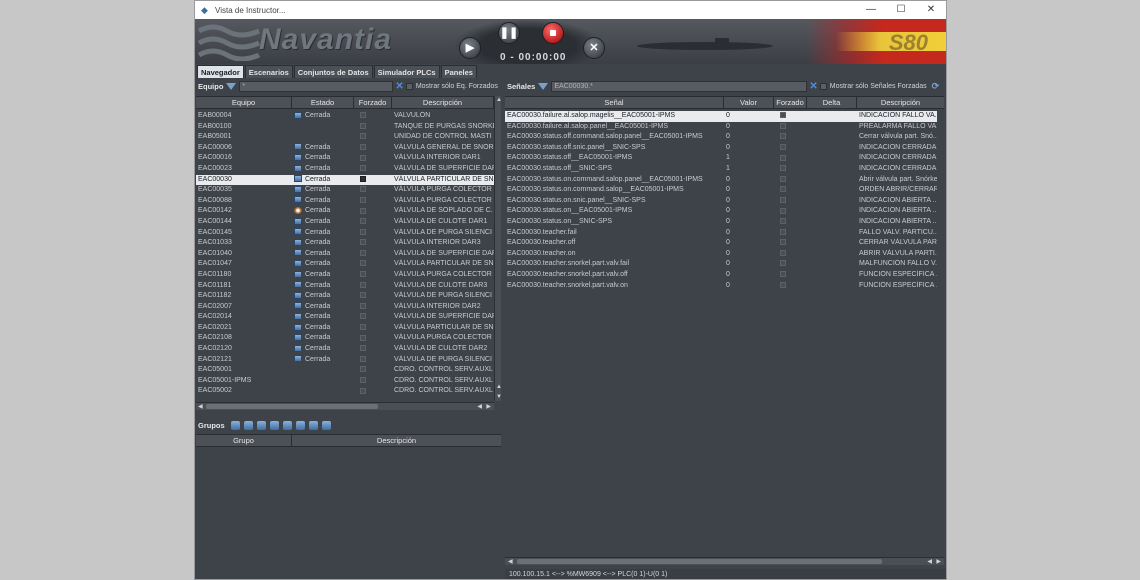 The image size is (1140, 580). Describe the element at coordinates (345, 127) in the screenshot. I see `table-row: EAB00100 TANQUE DE PURGAS SNORKE` at that location.